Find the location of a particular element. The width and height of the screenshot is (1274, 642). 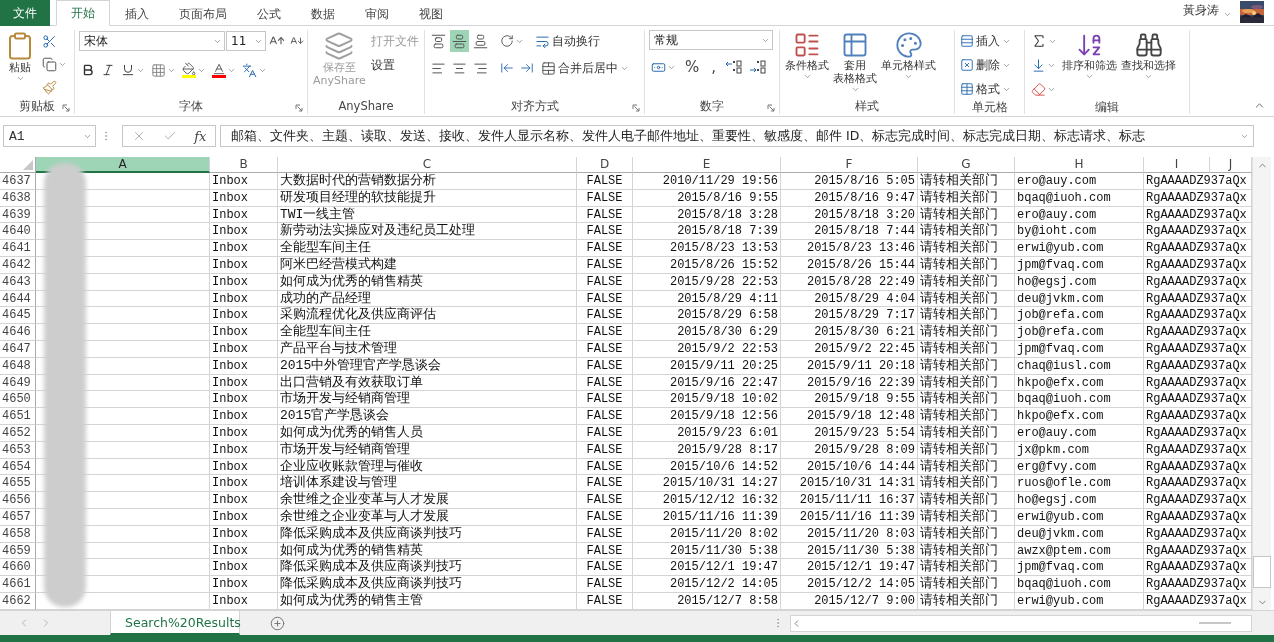

wrap-text-button: 自动换行 is located at coordinates (567, 41).